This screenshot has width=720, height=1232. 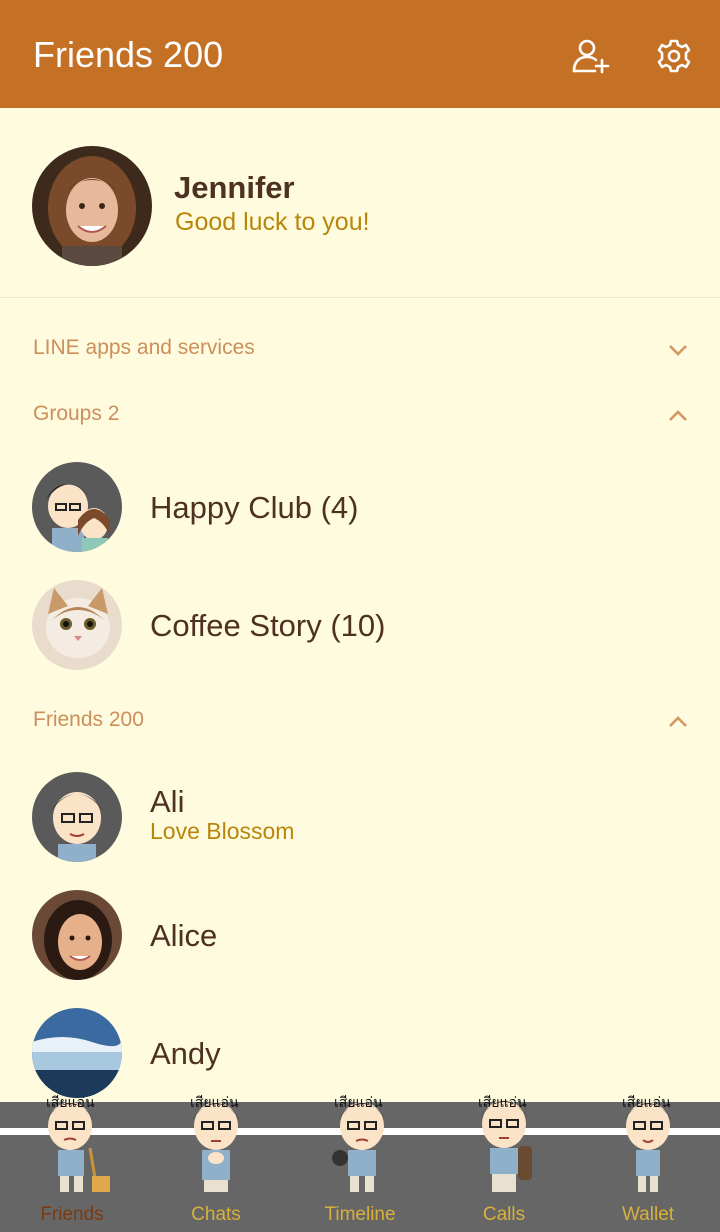 What do you see at coordinates (360, 507) in the screenshot?
I see `list-item: Happy Club (4)` at bounding box center [360, 507].